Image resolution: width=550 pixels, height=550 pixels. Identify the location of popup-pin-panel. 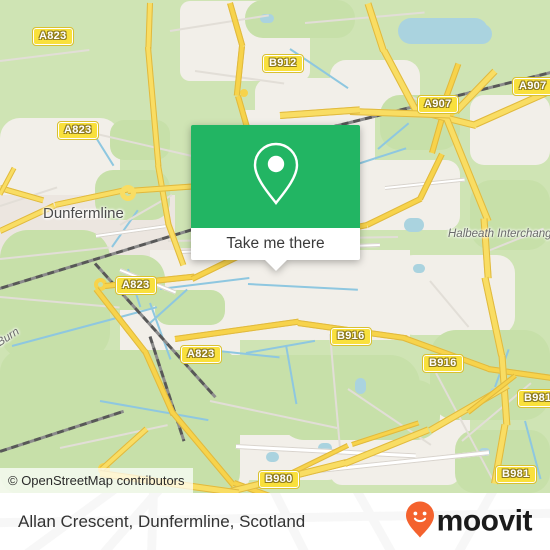
(275, 176).